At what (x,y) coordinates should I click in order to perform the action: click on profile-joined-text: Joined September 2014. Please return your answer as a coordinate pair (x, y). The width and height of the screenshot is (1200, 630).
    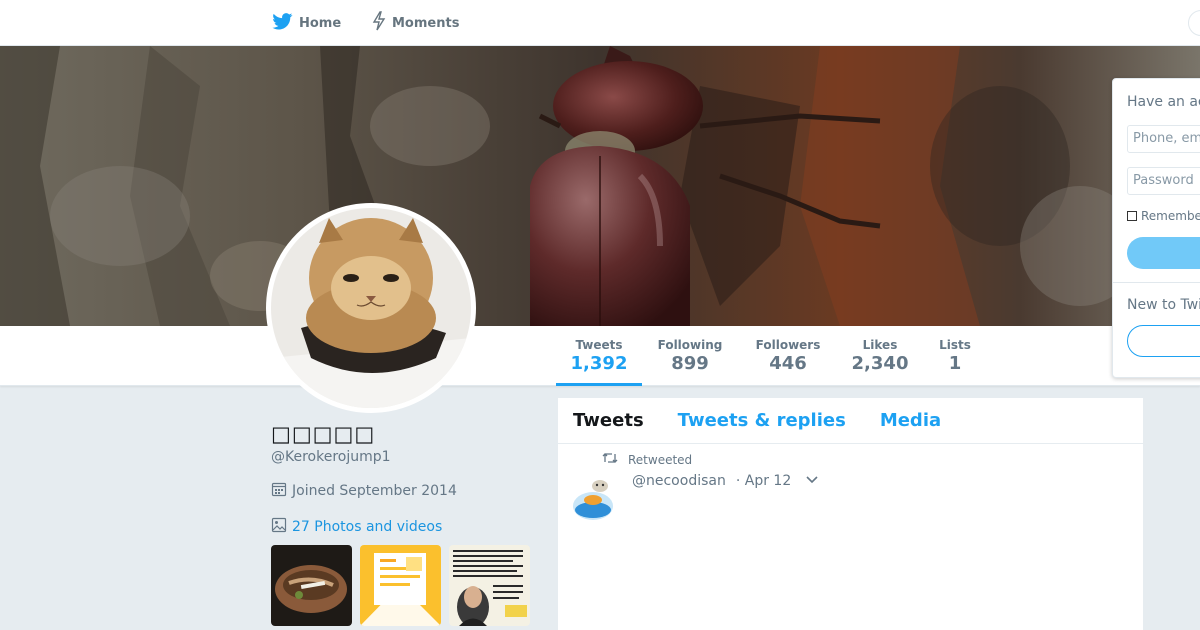
    Looking at the image, I should click on (374, 491).